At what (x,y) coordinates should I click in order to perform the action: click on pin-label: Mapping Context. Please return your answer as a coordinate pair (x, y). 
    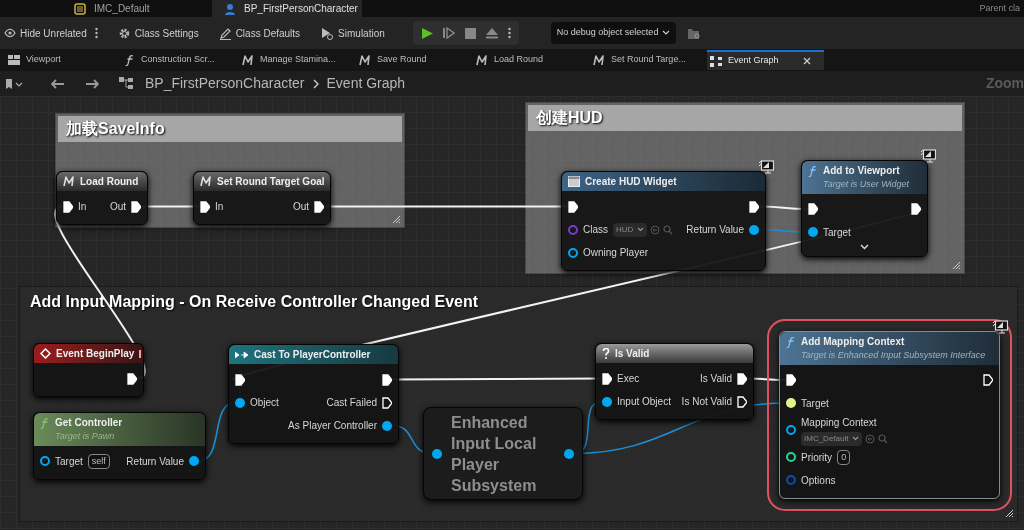
    Looking at the image, I should click on (839, 422).